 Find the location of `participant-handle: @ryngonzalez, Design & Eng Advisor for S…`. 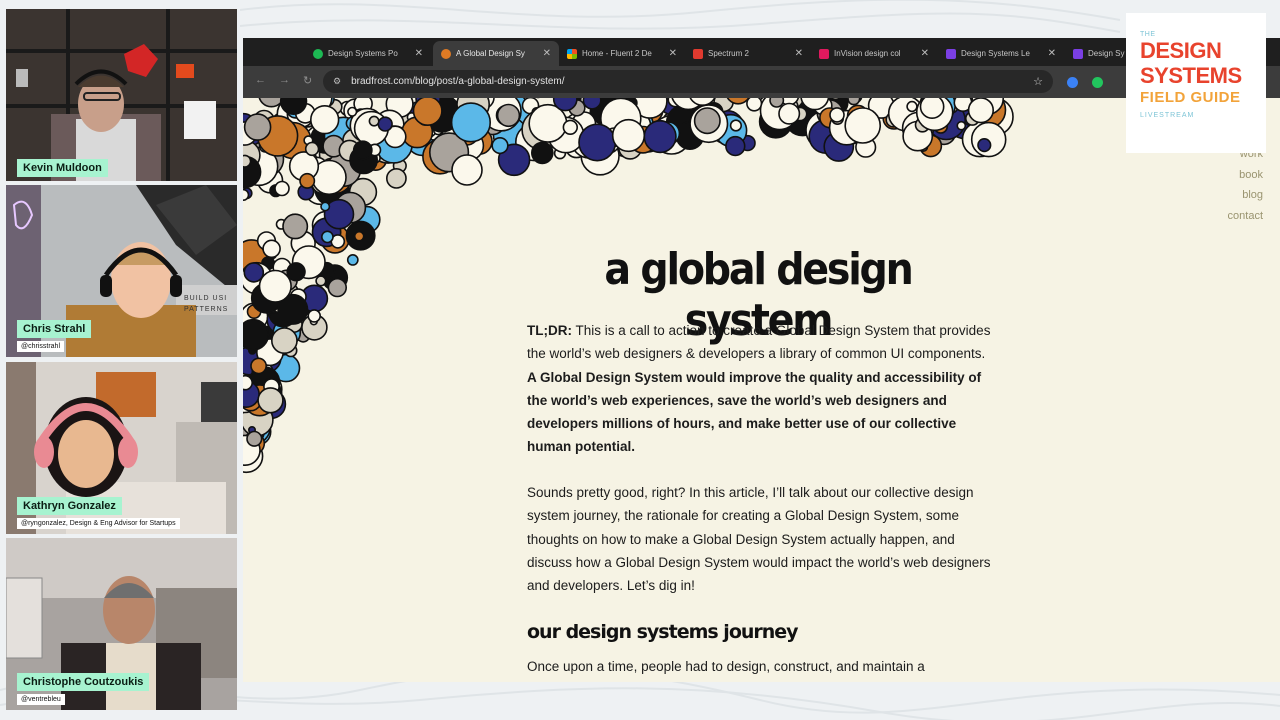

participant-handle: @ryngonzalez, Design & Eng Advisor for S… is located at coordinates (98, 523).